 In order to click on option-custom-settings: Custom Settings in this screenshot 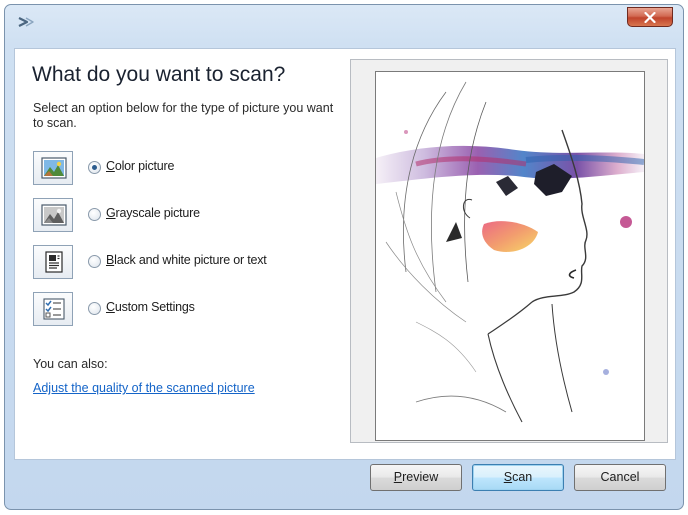, I will do `click(183, 309)`.